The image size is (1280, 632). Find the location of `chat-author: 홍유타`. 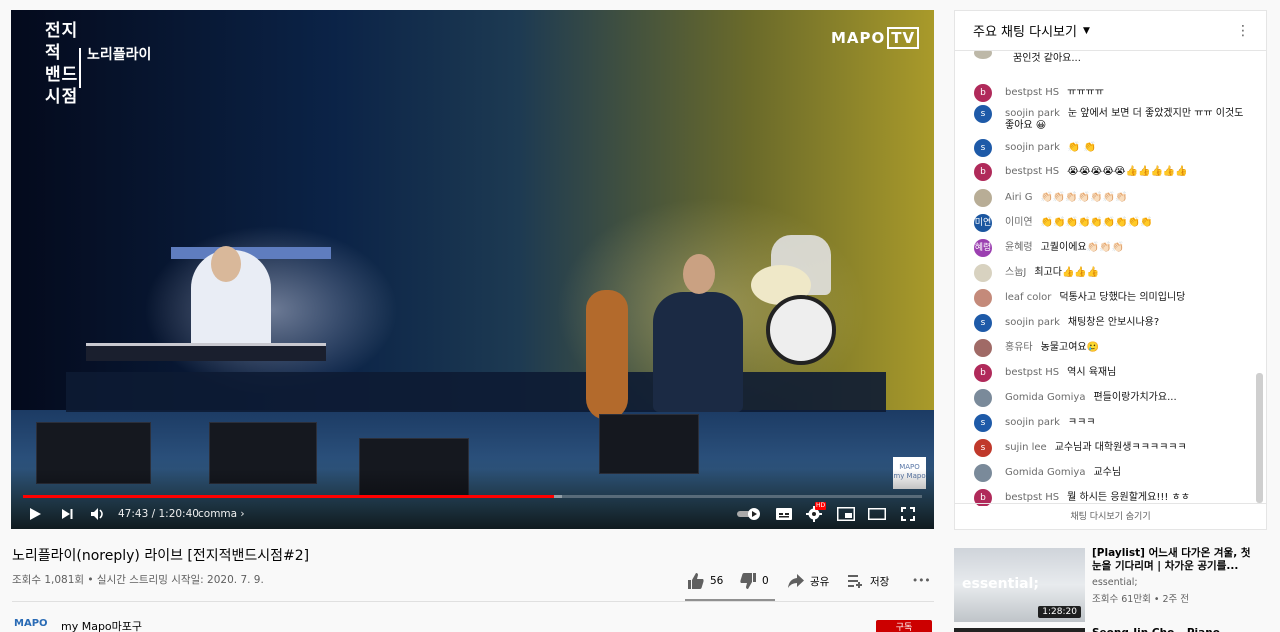

chat-author: 홍유타 is located at coordinates (1019, 347).